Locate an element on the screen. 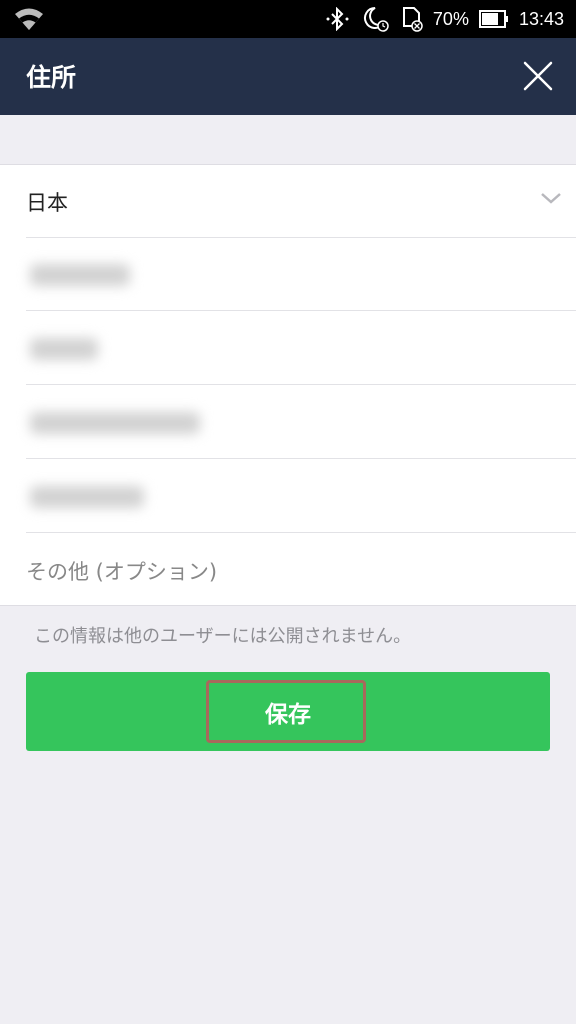 The height and width of the screenshot is (1024, 576). other-field: その他 (オプション) is located at coordinates (301, 570).